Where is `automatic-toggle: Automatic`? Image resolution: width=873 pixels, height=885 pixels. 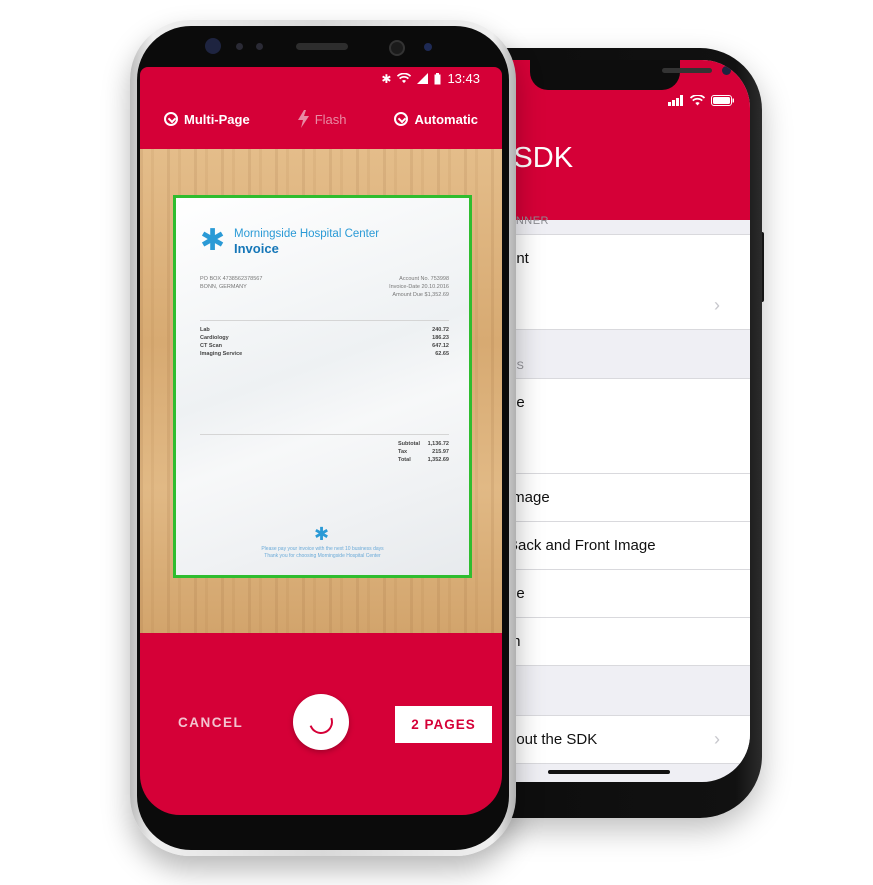
automatic-toggle: Automatic is located at coordinates (436, 119).